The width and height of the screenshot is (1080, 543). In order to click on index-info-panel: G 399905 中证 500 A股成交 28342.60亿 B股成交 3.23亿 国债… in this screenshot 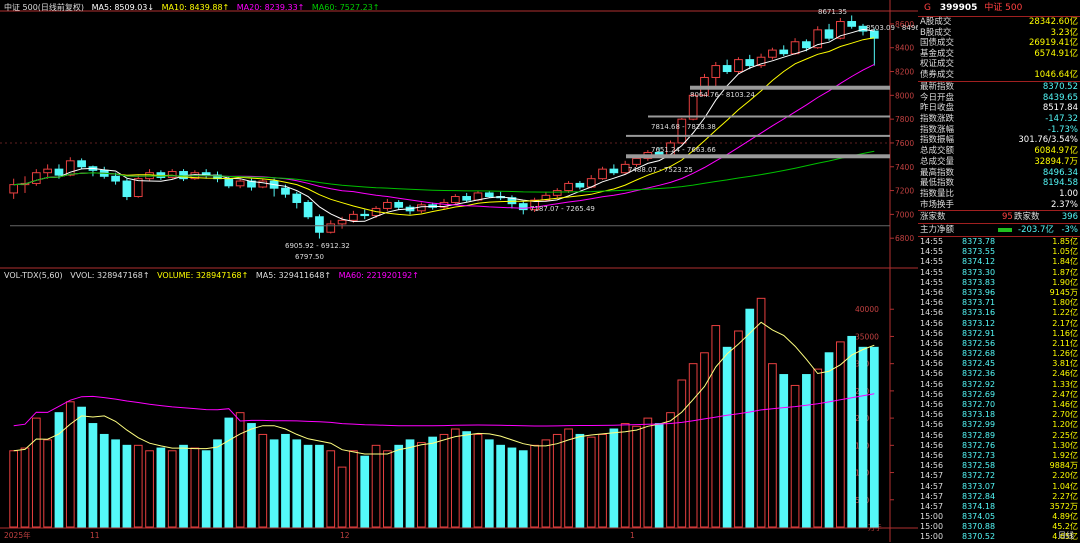, I will do `click(999, 271)`.